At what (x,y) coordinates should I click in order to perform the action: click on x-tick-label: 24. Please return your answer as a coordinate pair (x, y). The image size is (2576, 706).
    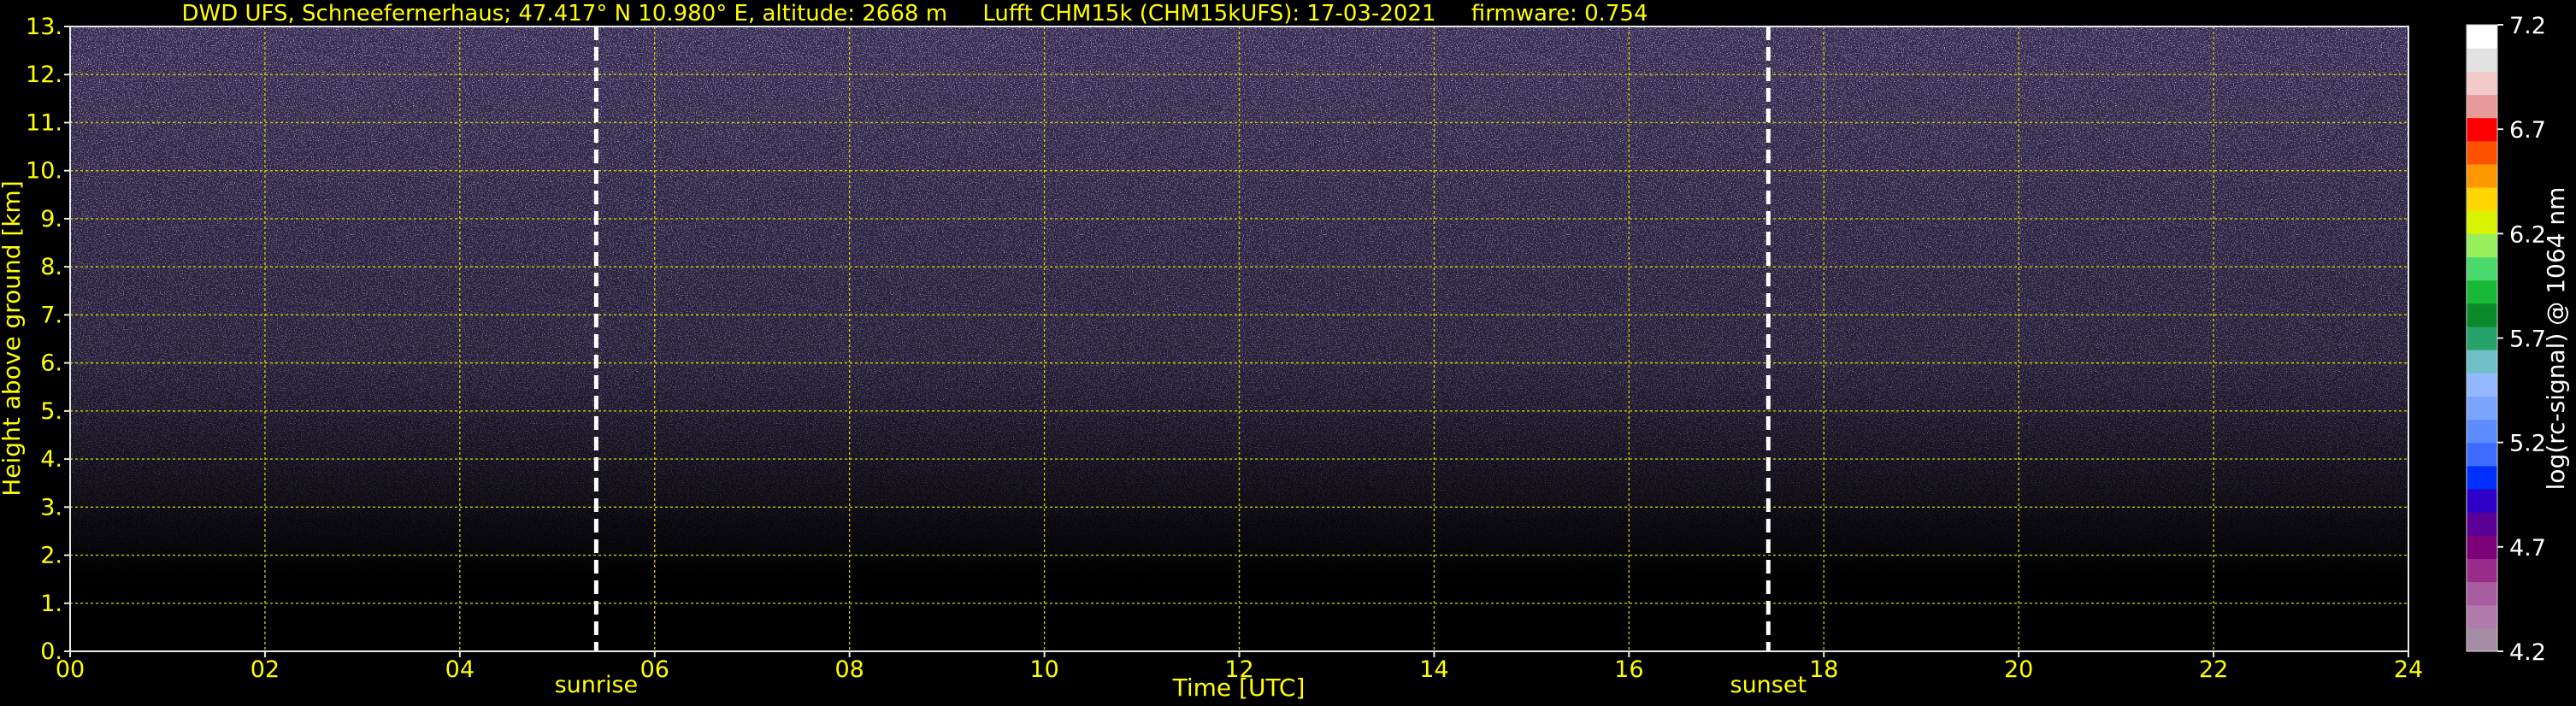
    Looking at the image, I should click on (2408, 669).